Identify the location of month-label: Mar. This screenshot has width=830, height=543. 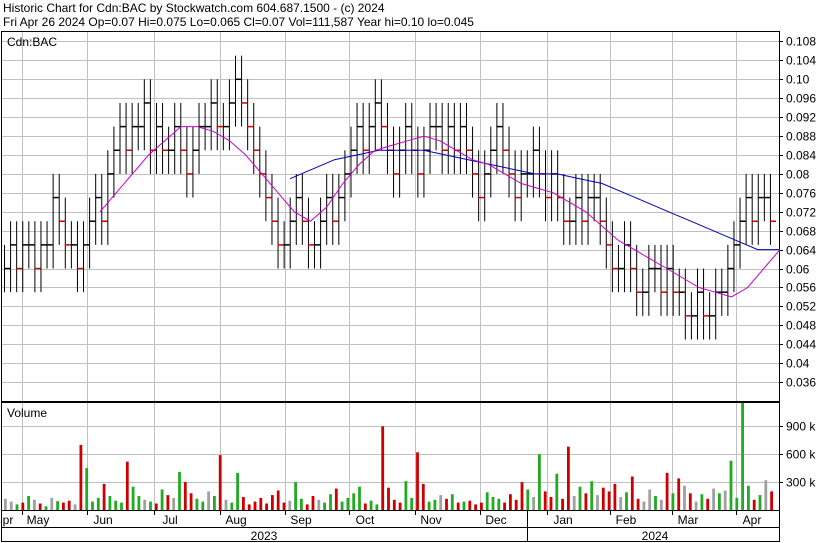
(688, 520).